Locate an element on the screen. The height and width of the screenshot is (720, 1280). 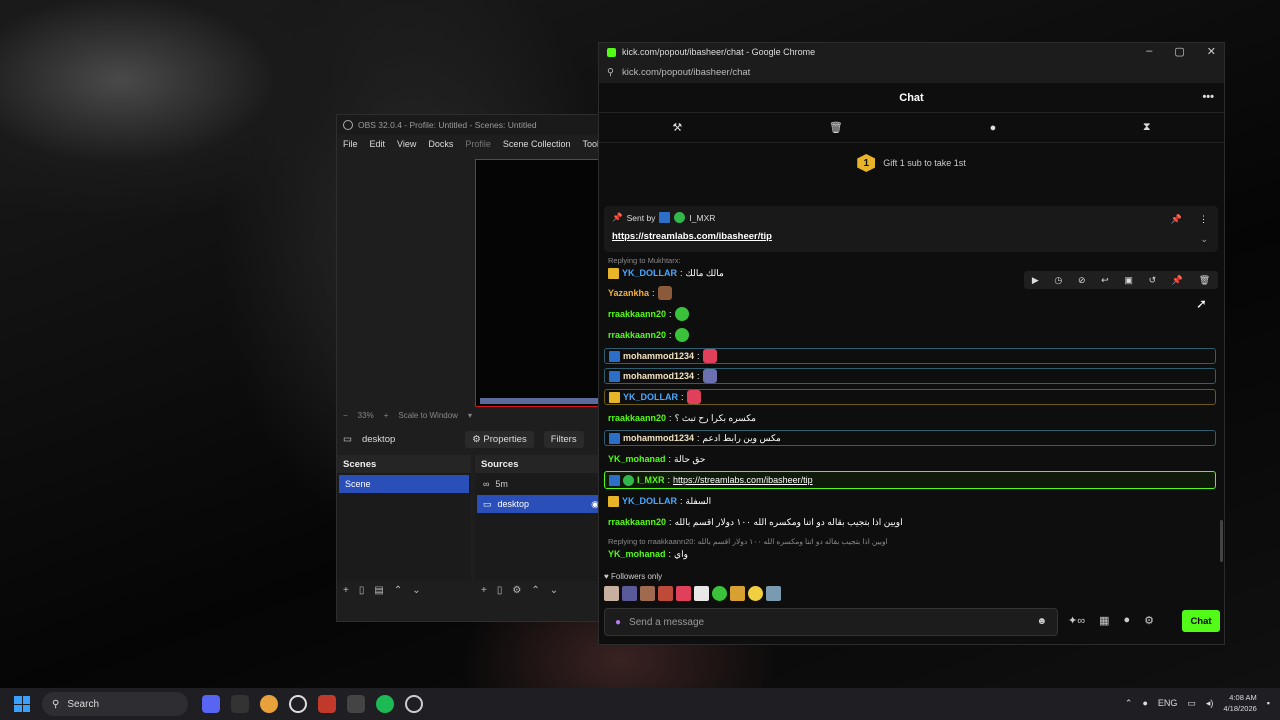
address-text: kick.com/popout/ibasheer/chat is located at coordinates (686, 72).